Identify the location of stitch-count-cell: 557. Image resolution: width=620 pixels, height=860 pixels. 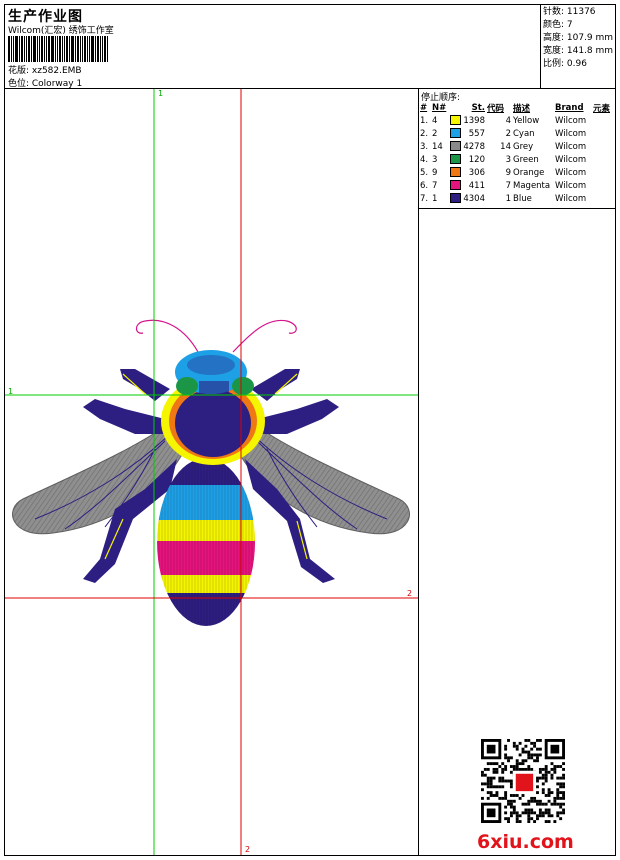
(467, 133).